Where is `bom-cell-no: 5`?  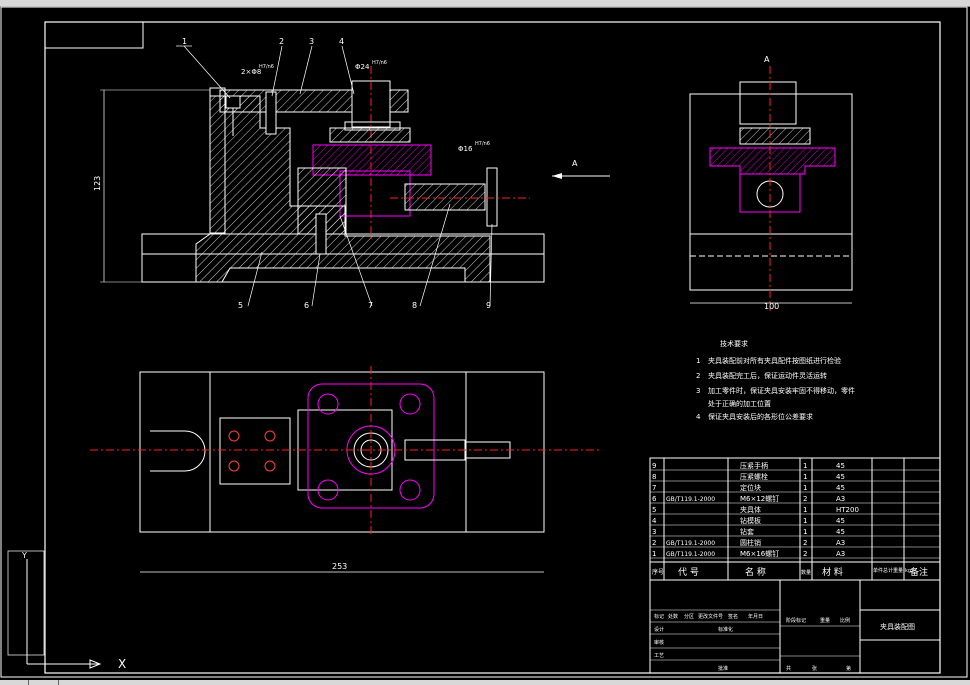
bom-cell-no: 5 is located at coordinates (654, 510).